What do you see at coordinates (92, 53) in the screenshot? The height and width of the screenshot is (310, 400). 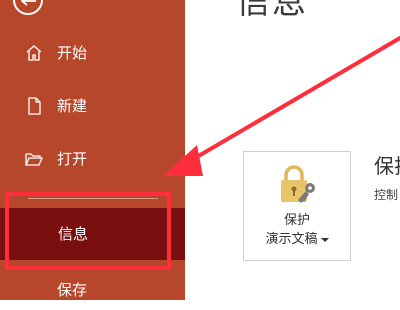 I see `nav-item-home: 开始` at bounding box center [92, 53].